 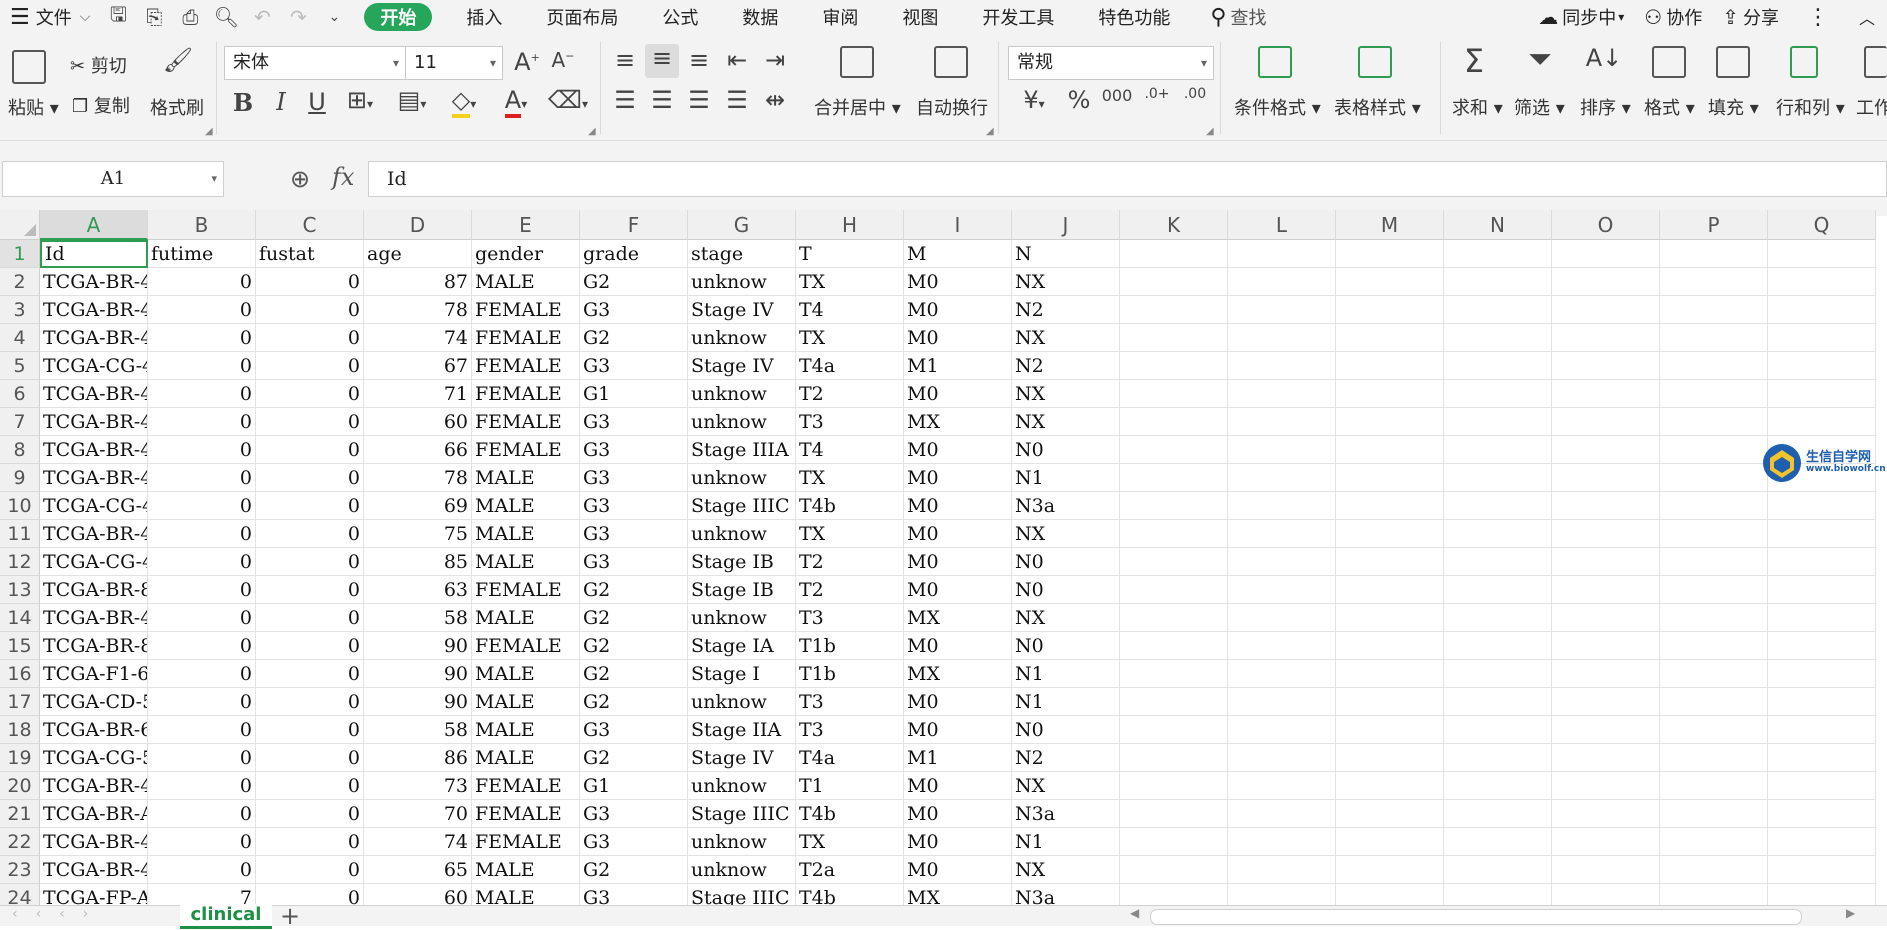 I want to click on cell-K19, so click(x=1174, y=758).